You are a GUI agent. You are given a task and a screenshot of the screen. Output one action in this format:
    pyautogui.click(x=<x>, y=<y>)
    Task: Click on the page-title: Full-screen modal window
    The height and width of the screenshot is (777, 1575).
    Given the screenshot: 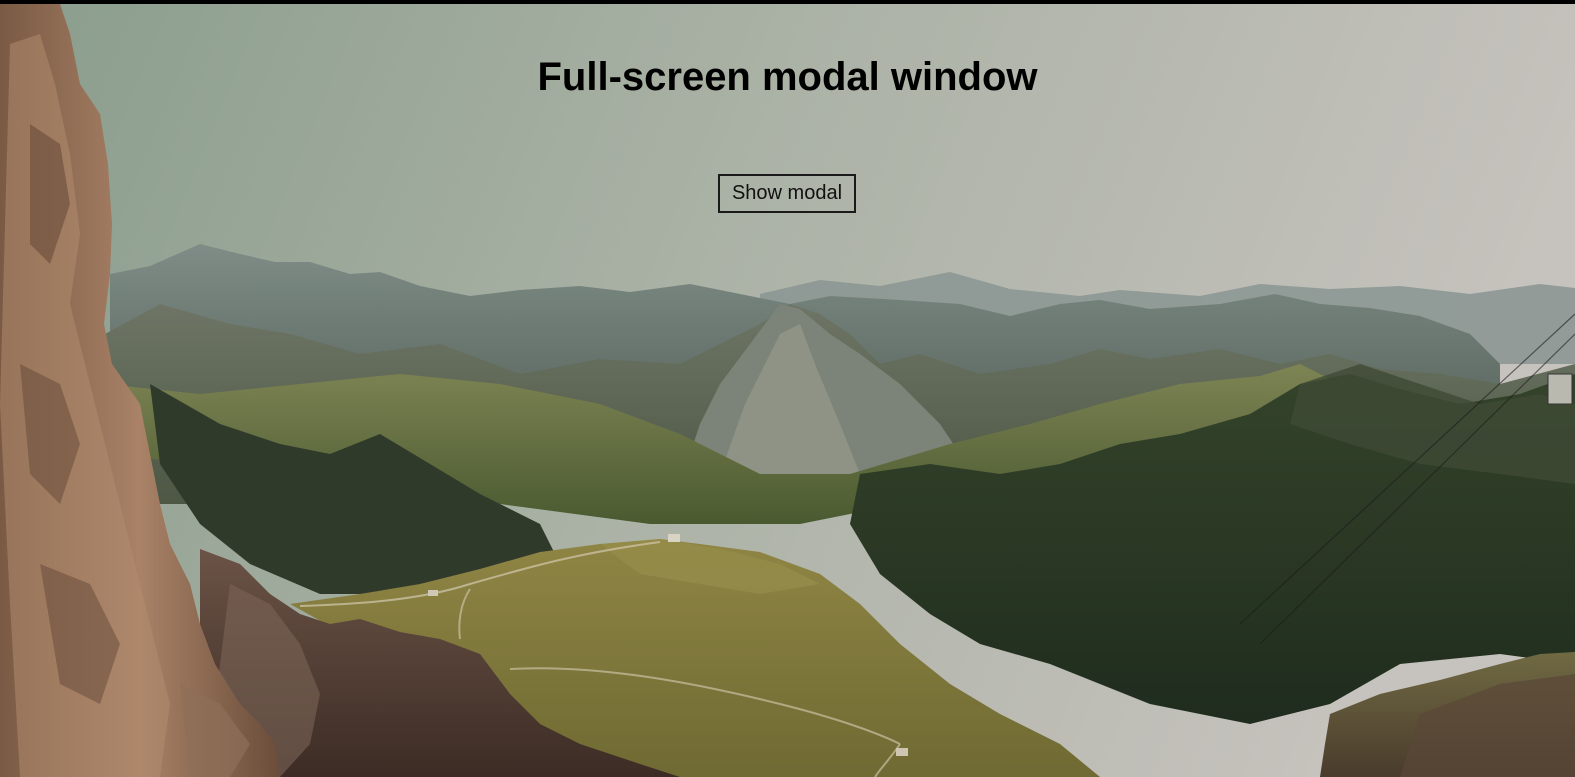 What is the action you would take?
    pyautogui.click(x=787, y=77)
    